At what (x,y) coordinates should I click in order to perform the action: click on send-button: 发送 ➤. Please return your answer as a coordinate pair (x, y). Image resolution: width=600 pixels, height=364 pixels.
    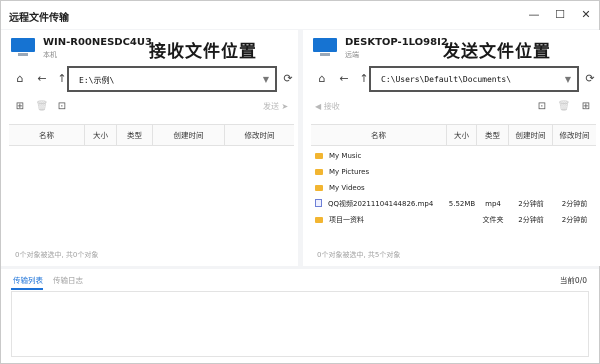
    Looking at the image, I should click on (275, 106).